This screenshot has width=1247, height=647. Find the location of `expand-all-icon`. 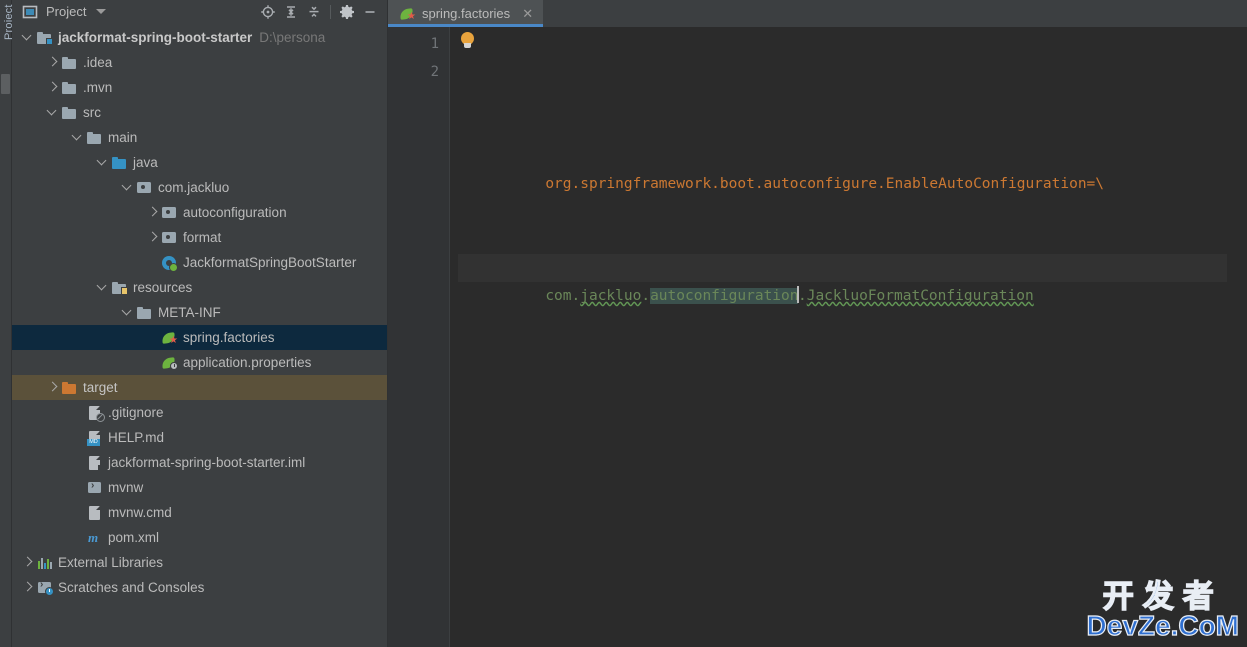

expand-all-icon is located at coordinates (291, 11).